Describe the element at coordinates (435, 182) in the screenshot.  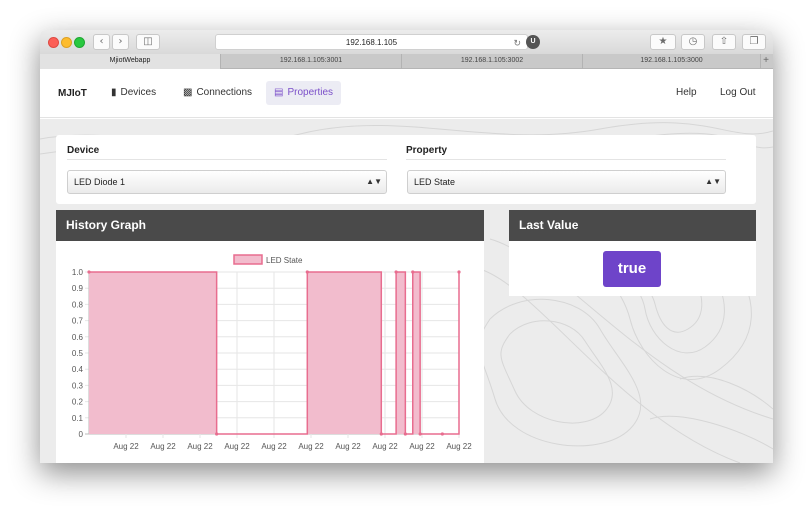
I see `property-select-value: LED State` at that location.